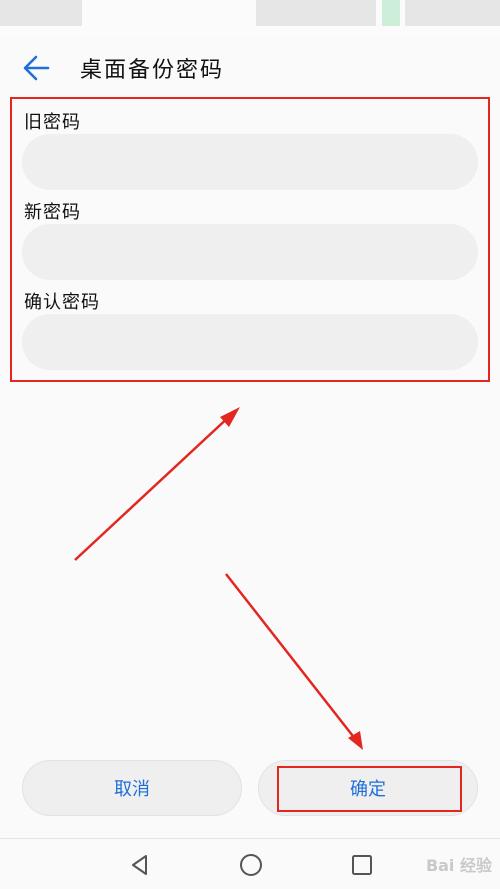 The image size is (500, 889). I want to click on app-bar: 桌面备份密码, so click(250, 66).